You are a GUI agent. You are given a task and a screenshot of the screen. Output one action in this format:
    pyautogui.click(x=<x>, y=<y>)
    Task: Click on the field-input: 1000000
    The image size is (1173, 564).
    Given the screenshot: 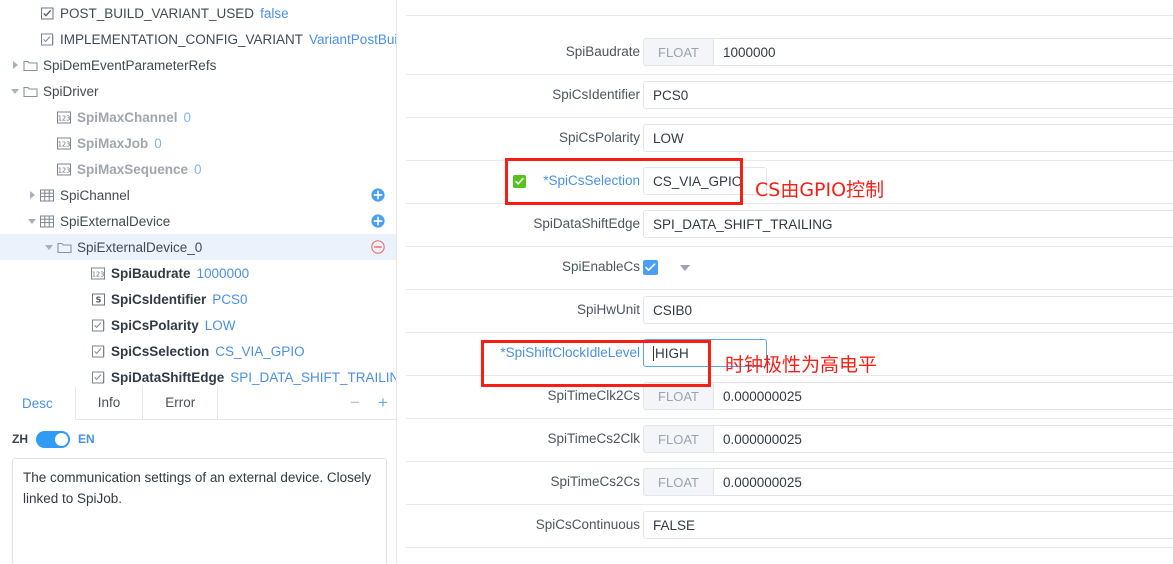 What is the action you would take?
    pyautogui.click(x=943, y=52)
    